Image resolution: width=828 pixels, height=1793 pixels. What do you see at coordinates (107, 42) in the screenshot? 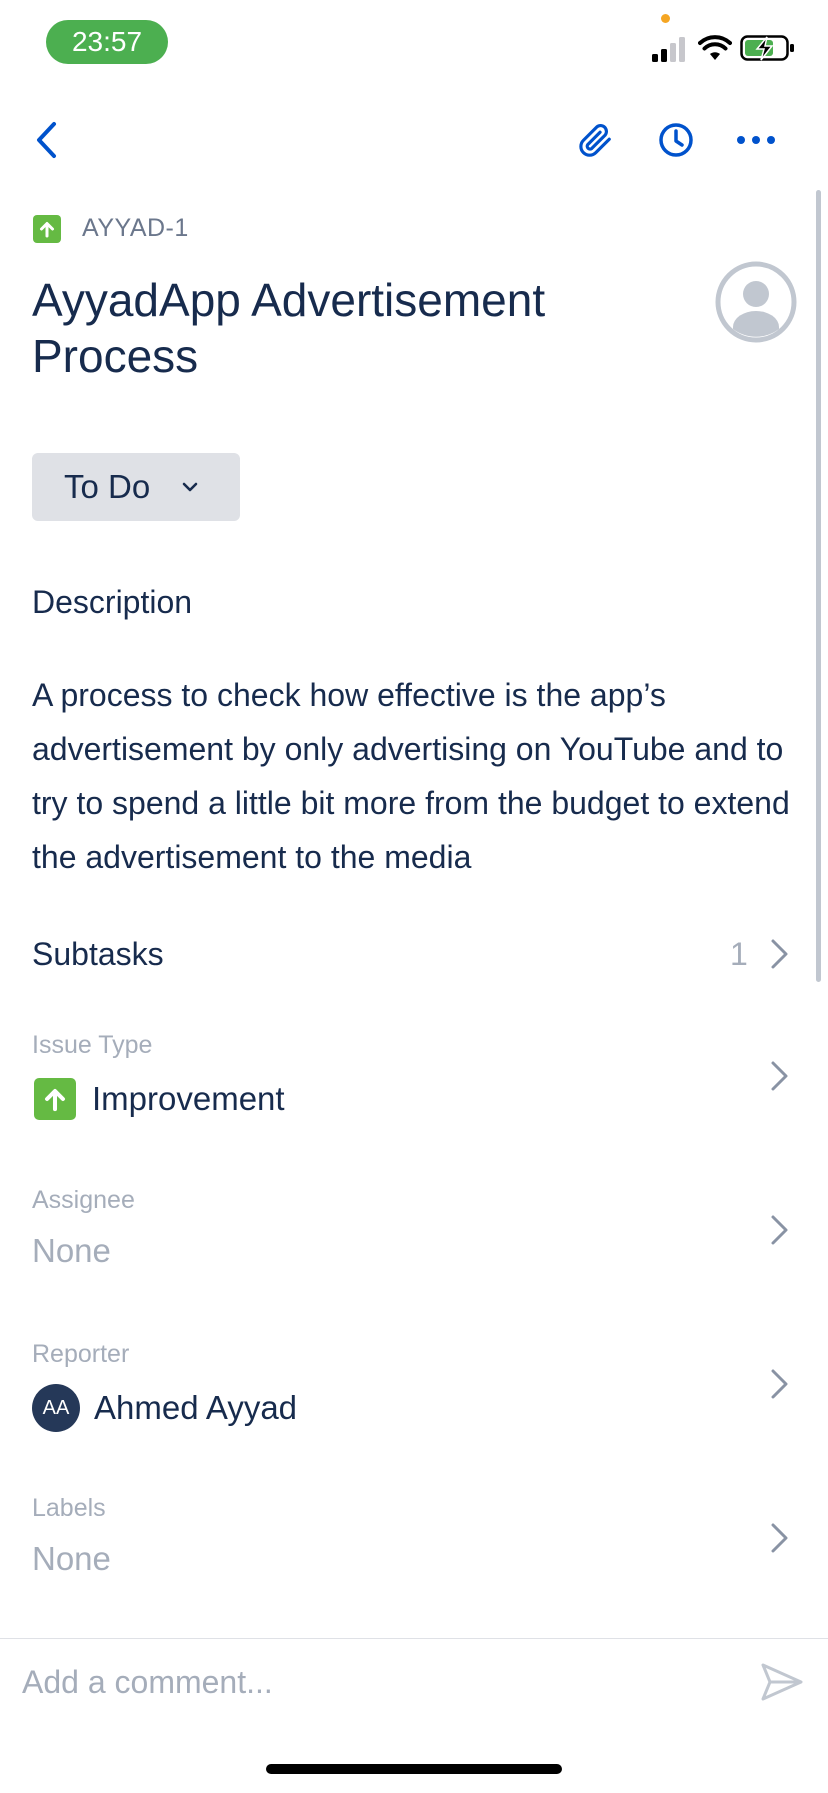
I see `status-time: 23:57` at bounding box center [107, 42].